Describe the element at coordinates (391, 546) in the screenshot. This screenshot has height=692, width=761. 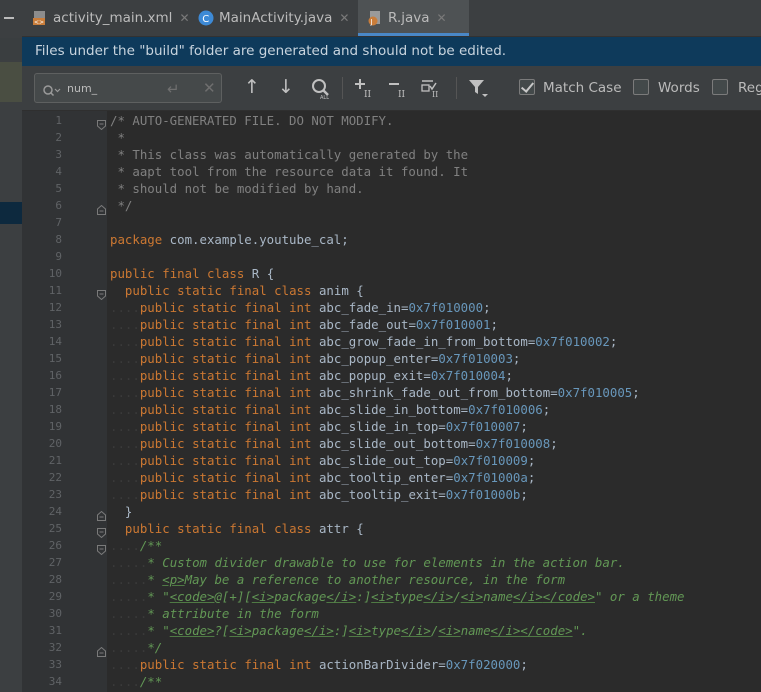
I see `code-line: 26 ..../**` at that location.